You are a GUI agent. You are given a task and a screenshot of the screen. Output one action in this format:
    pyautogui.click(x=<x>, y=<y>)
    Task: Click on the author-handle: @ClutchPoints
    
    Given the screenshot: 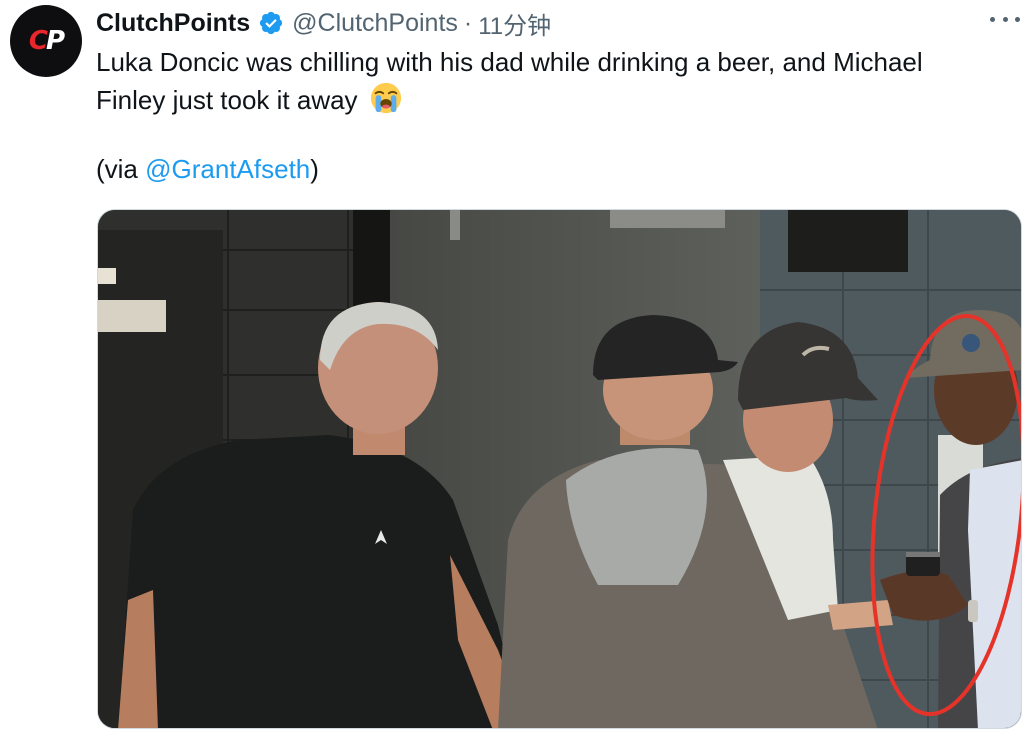 What is the action you would take?
    pyautogui.click(x=375, y=23)
    